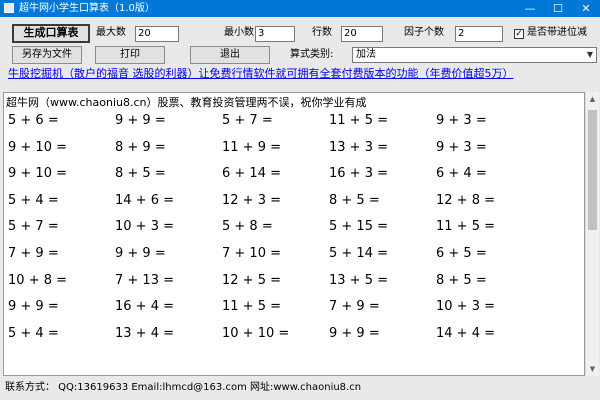 Image resolution: width=600 pixels, height=400 pixels. What do you see at coordinates (239, 32) in the screenshot?
I see `min-label: 最小数` at bounding box center [239, 32].